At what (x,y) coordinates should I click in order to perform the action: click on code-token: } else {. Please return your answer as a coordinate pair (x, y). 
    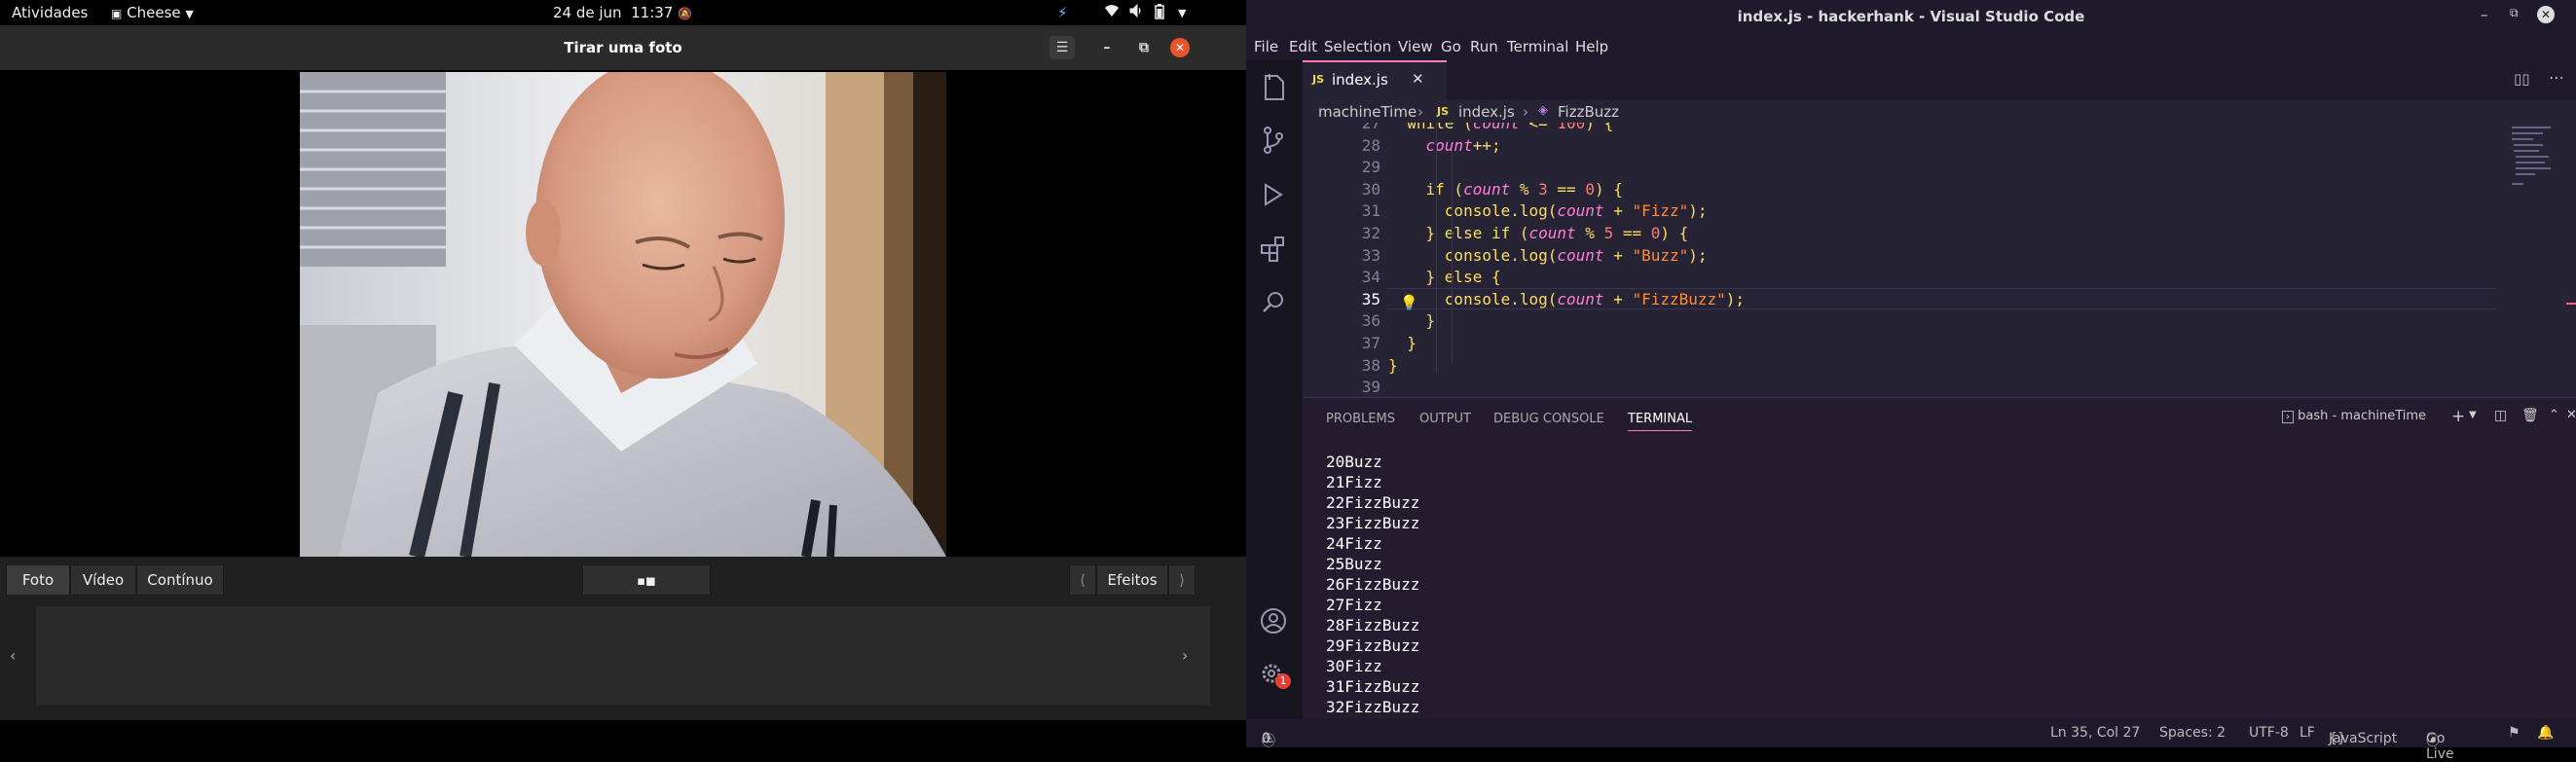
    Looking at the image, I should click on (1444, 277).